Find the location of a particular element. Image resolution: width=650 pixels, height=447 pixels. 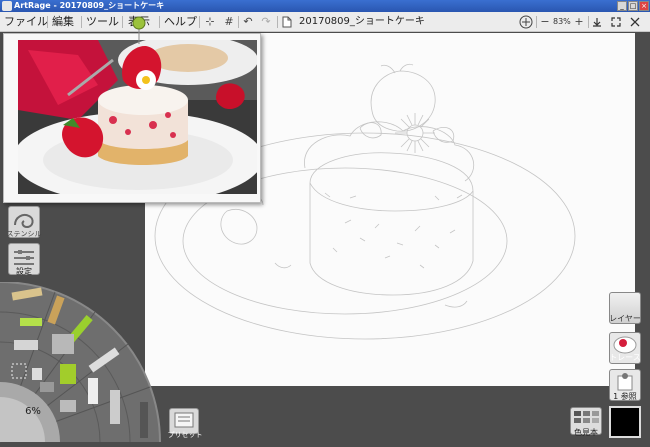

tool-size-readout: 6% is located at coordinates (33, 411).